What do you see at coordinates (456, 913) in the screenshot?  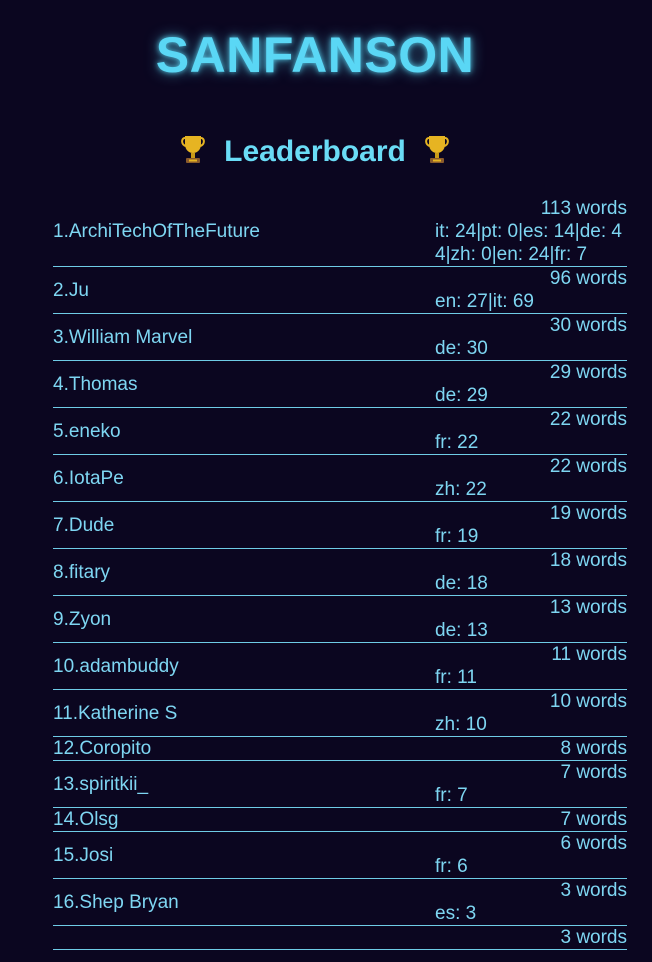 I see `language-breakdown: es: 3` at bounding box center [456, 913].